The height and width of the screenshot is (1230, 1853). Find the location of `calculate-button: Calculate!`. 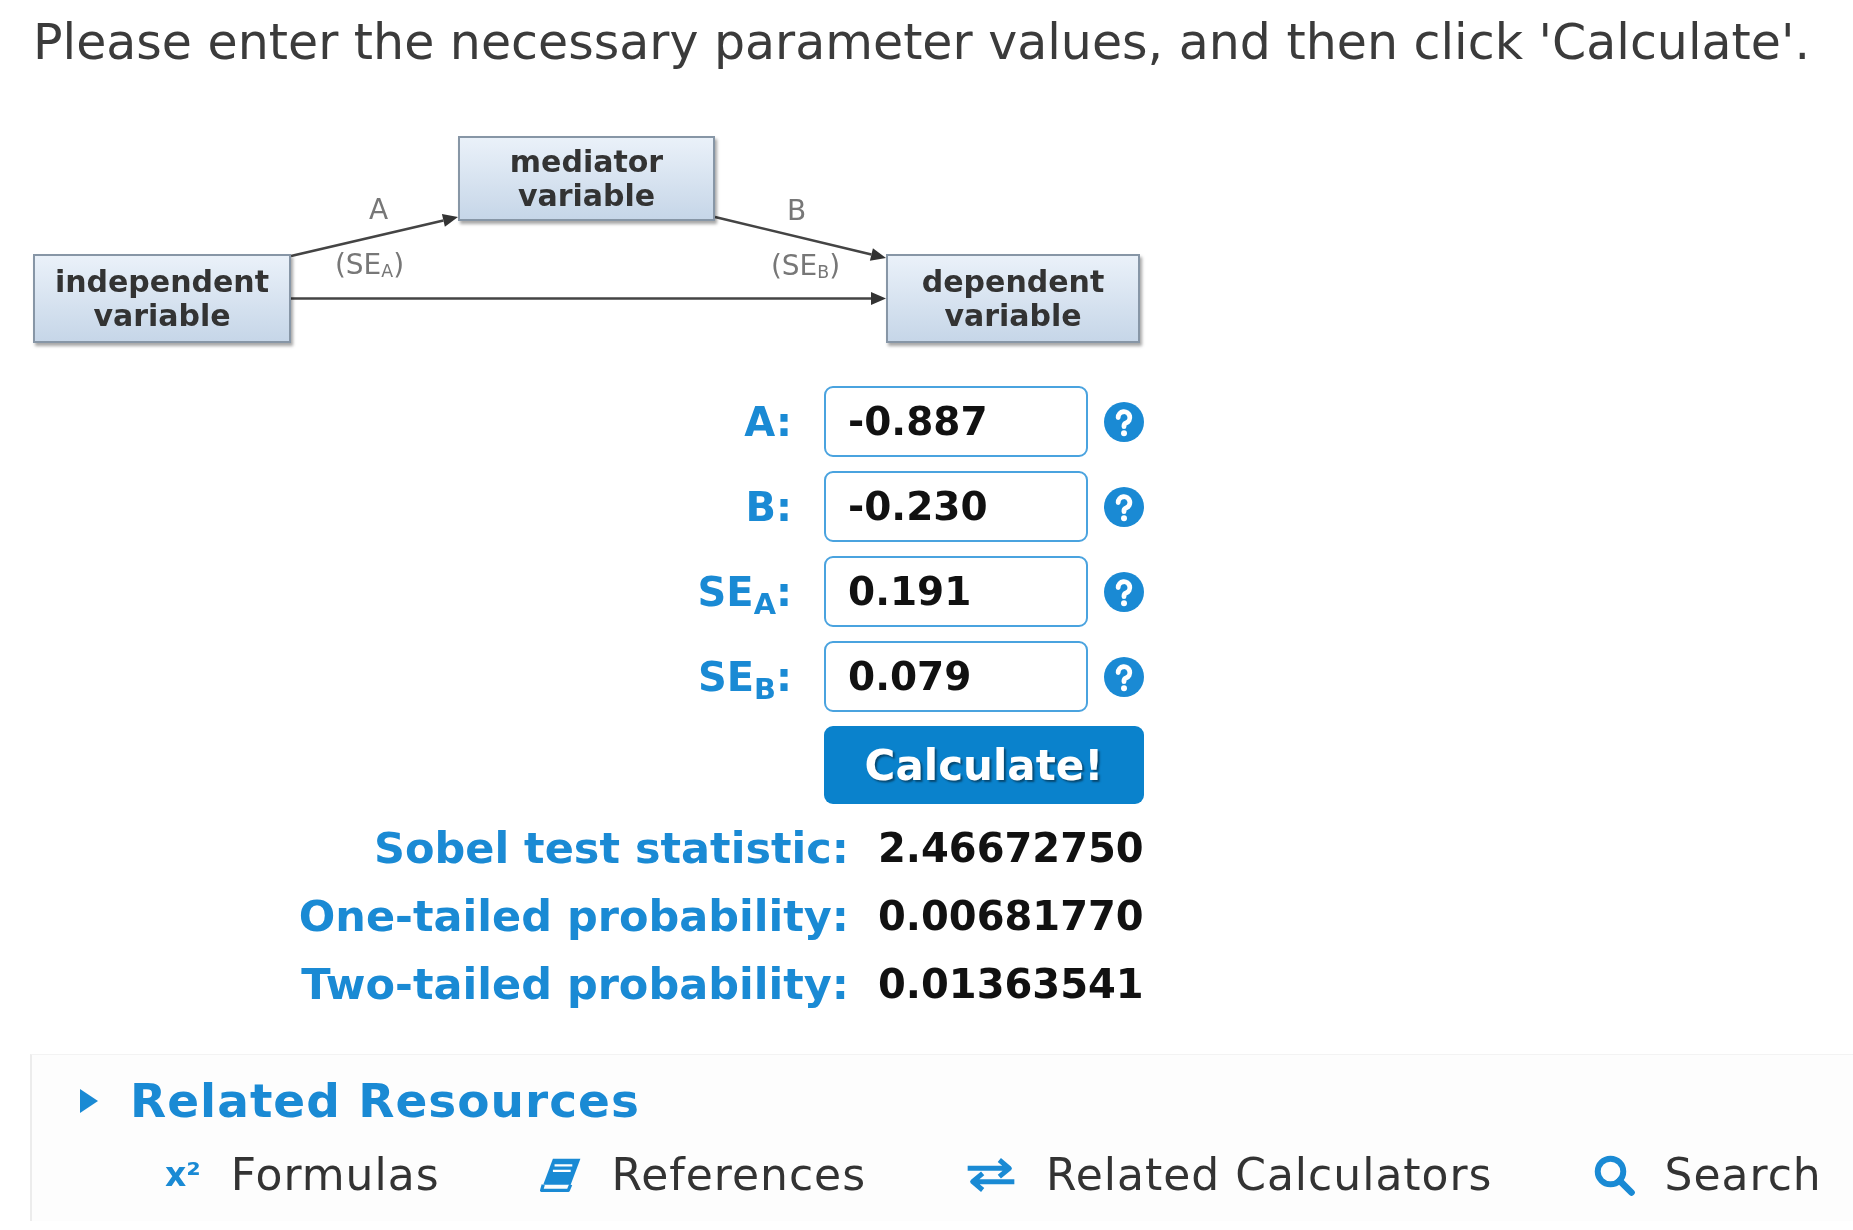

calculate-button: Calculate! is located at coordinates (984, 765).